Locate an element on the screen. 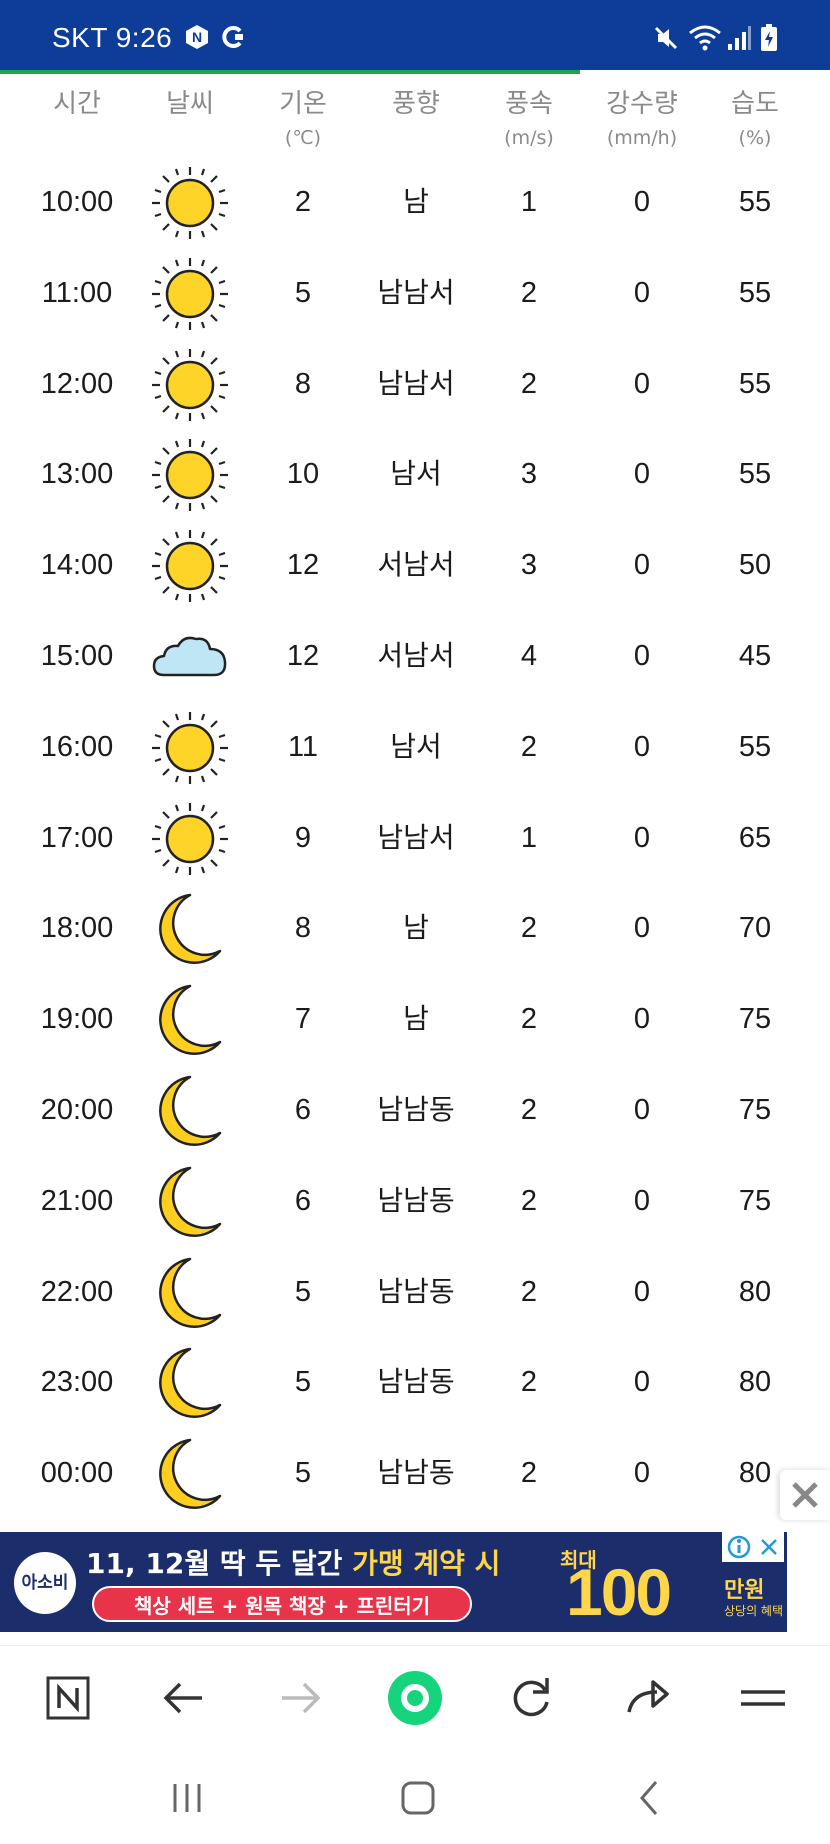  carrier-time: SKT 9:26 is located at coordinates (112, 37).